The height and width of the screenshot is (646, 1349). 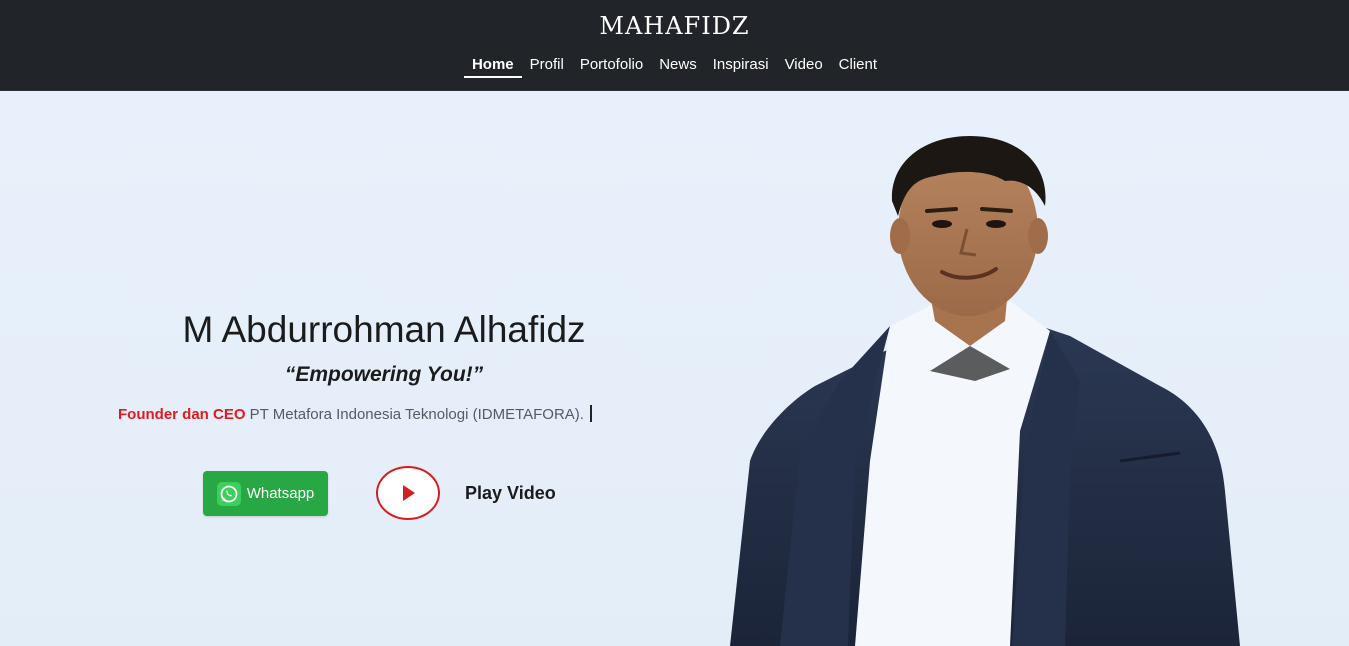 What do you see at coordinates (280, 493) in the screenshot?
I see `whatsapp-label: Whatsapp` at bounding box center [280, 493].